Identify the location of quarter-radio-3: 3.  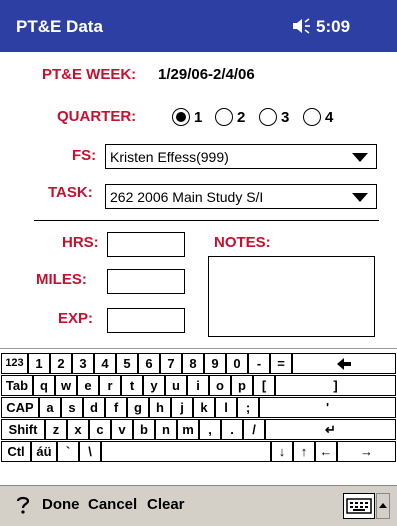
(274, 117).